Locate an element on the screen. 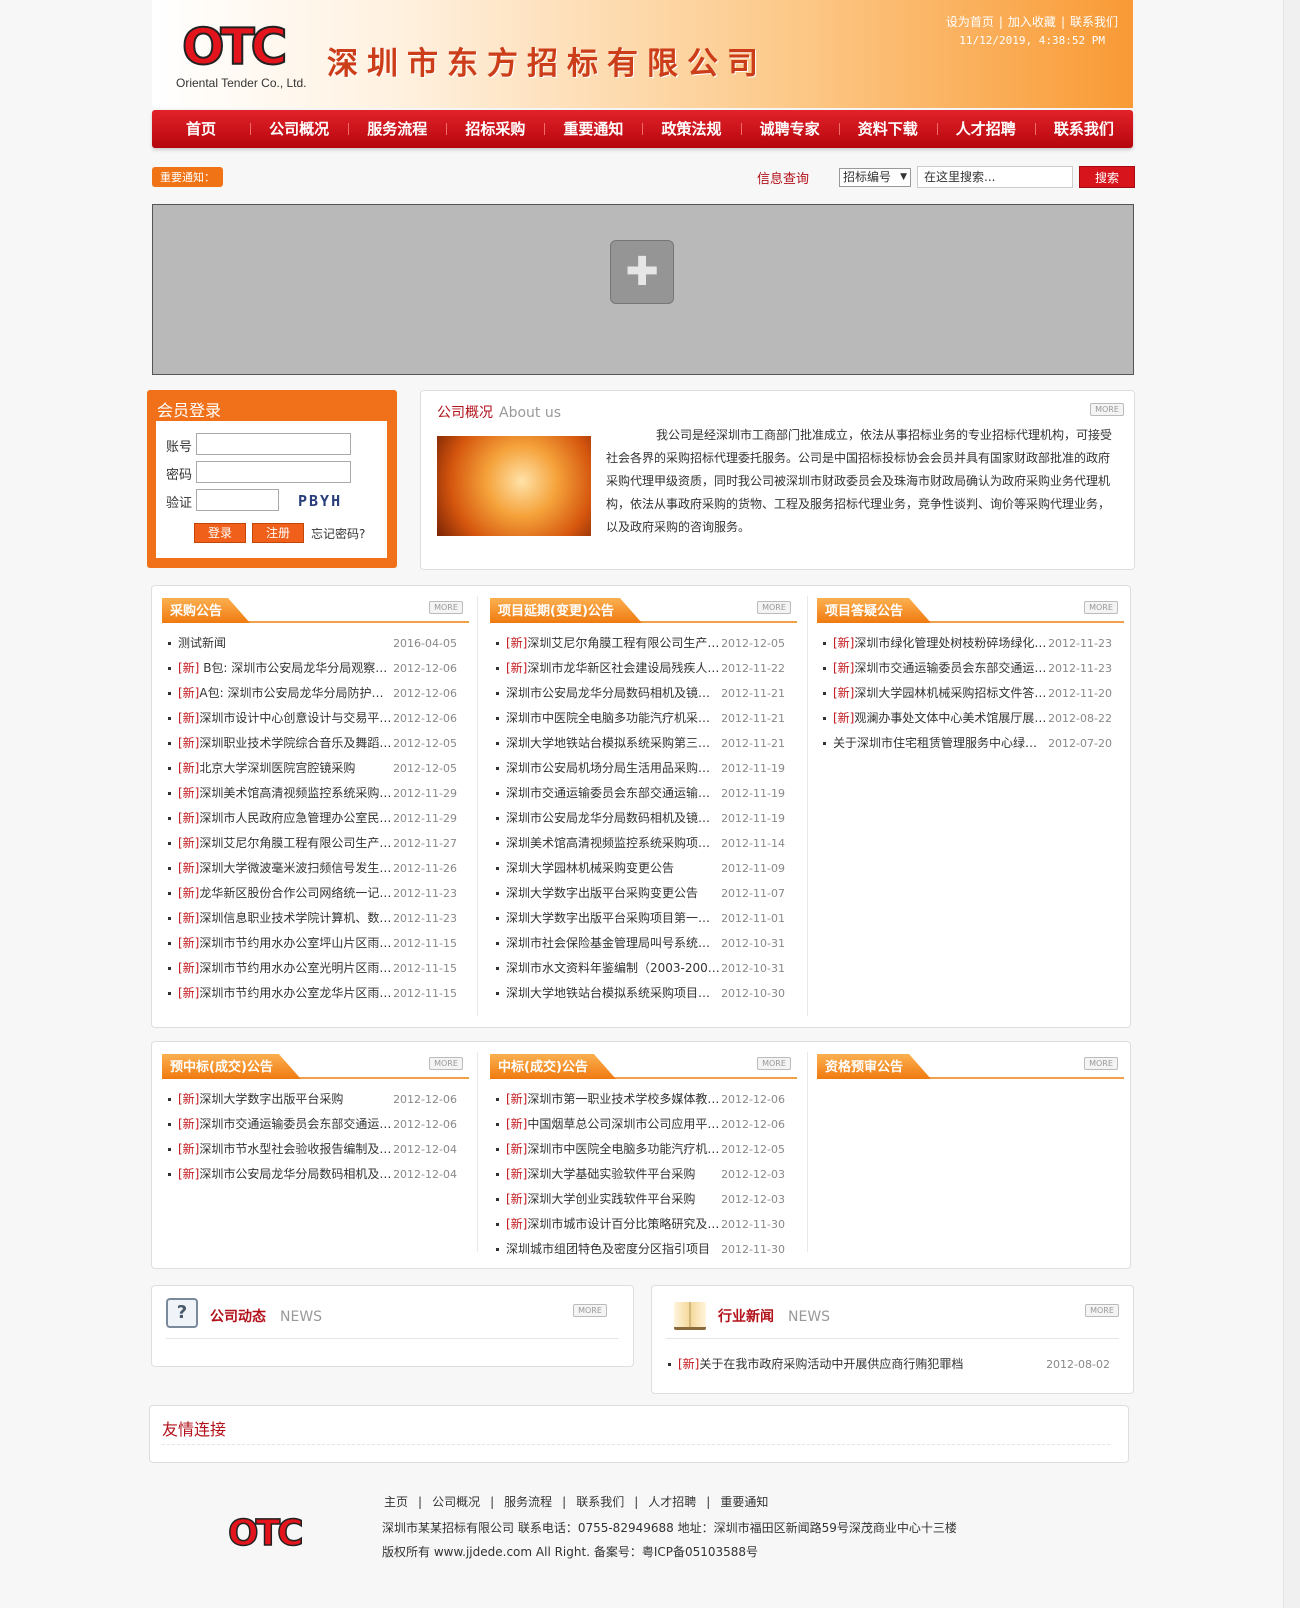 Image resolution: width=1300 pixels, height=1608 pixels. list-item: 深圳大学数字出版平台采购项目第一次… 2012-11-01 is located at coordinates (643, 918).